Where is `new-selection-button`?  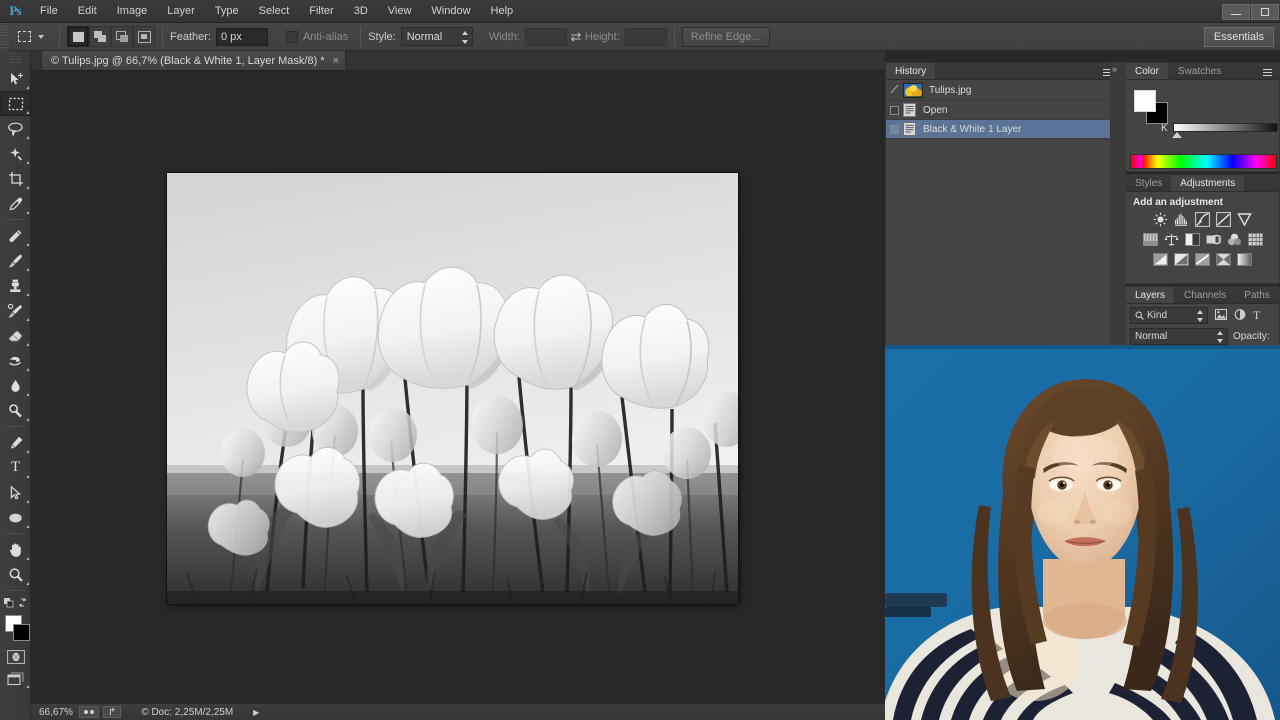
new-selection-button is located at coordinates (78, 36).